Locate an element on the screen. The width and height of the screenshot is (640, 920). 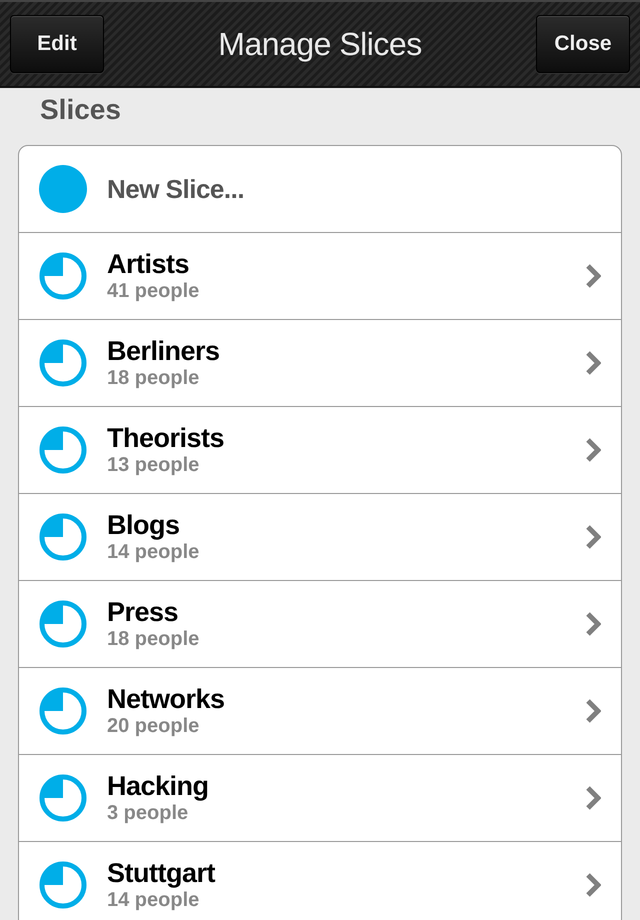
people-count: 41 people is located at coordinates (153, 291).